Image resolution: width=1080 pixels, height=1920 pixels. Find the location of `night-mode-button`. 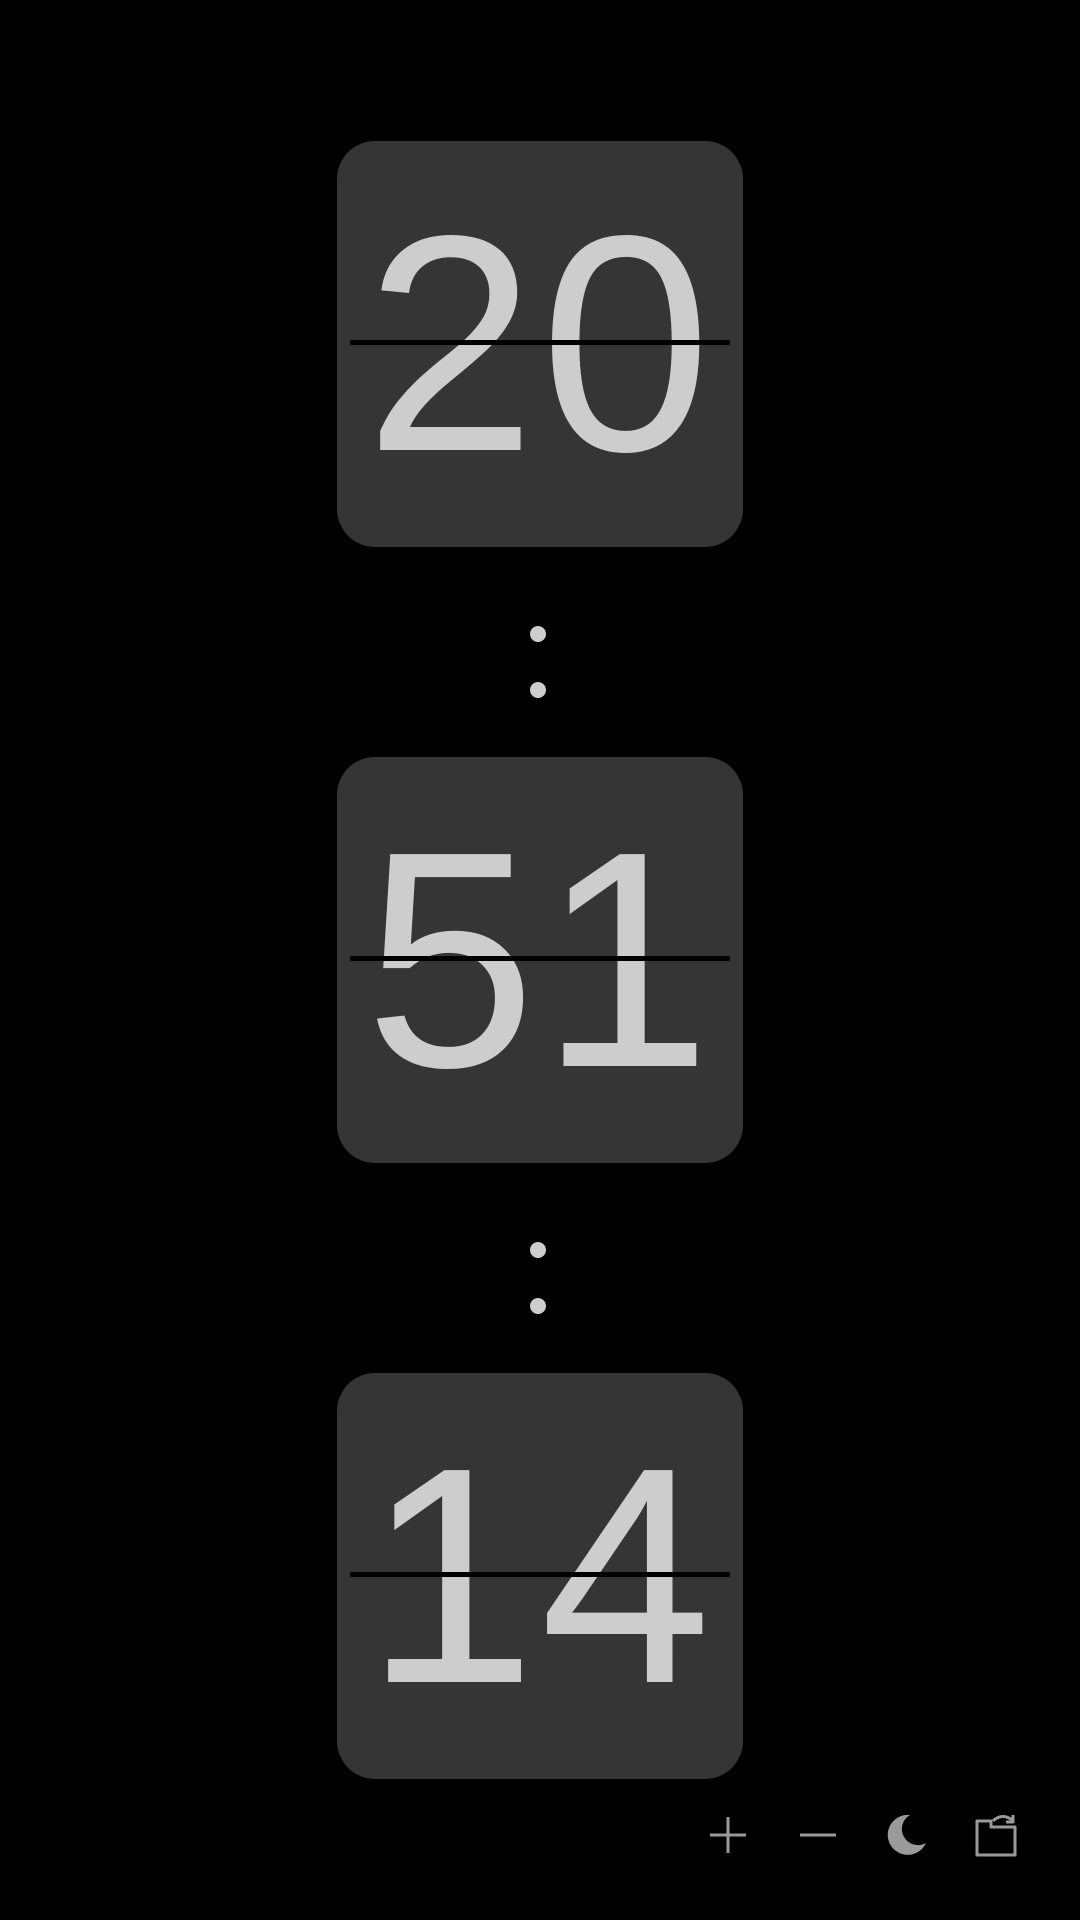

night-mode-button is located at coordinates (906, 1835).